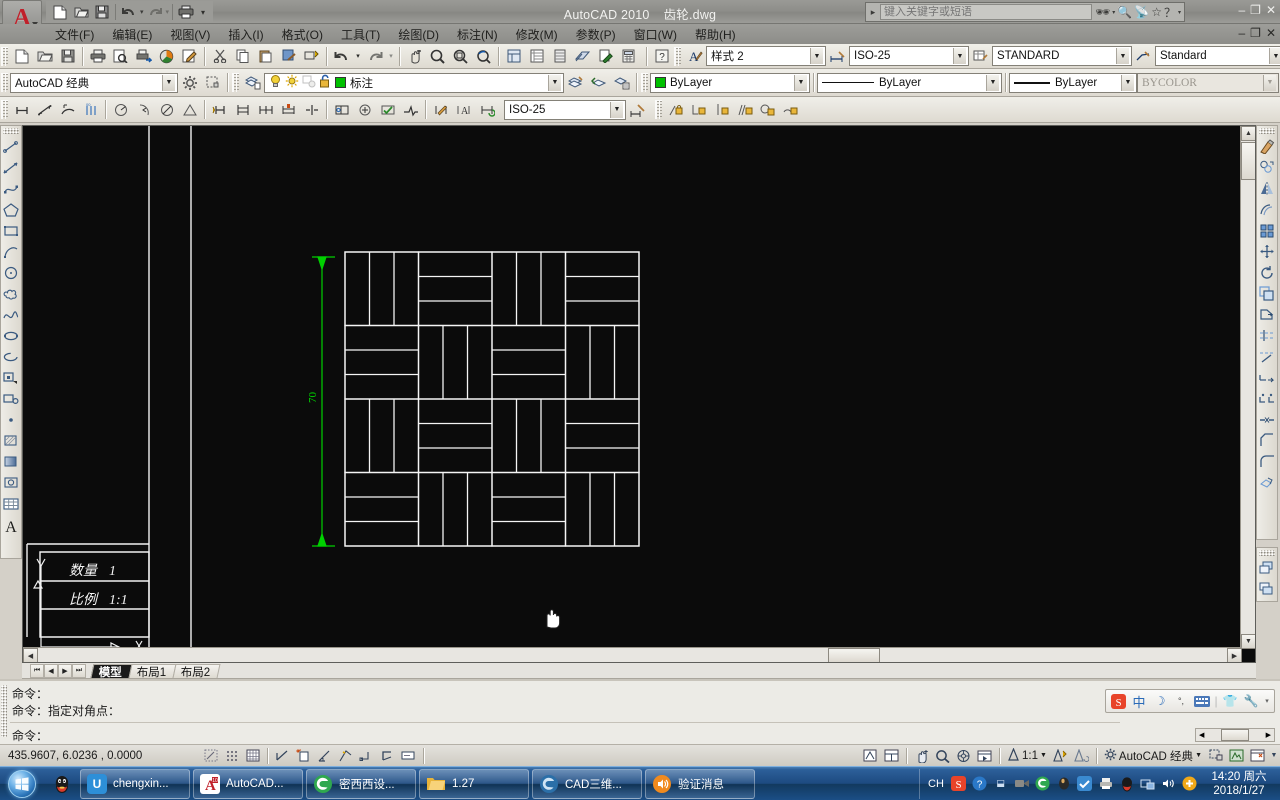 The height and width of the screenshot is (800, 1280). What do you see at coordinates (212, 83) in the screenshot?
I see `lock-toolbar-icon` at bounding box center [212, 83].